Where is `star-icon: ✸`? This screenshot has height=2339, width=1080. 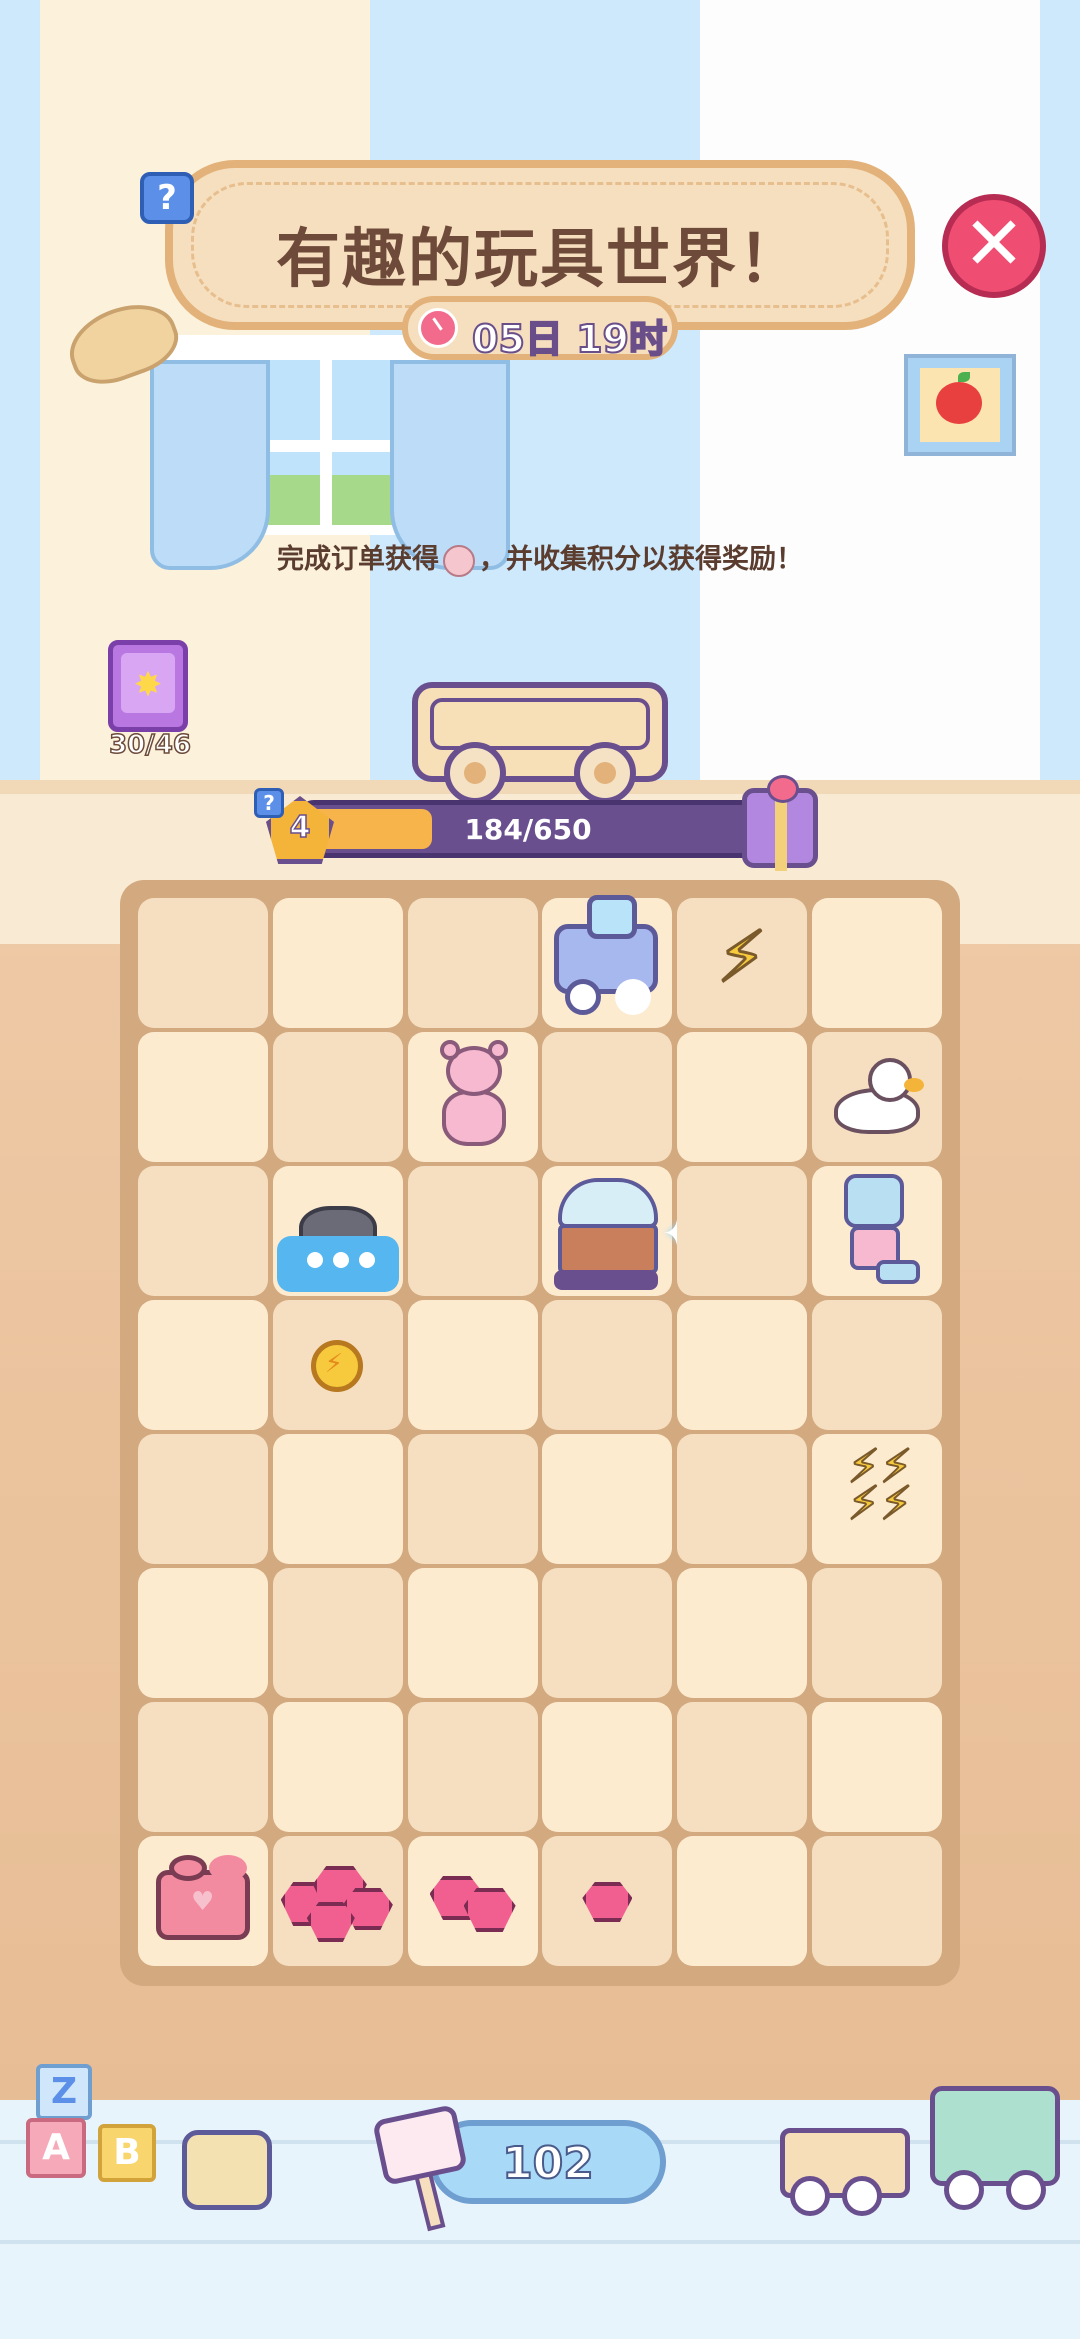
star-icon: ✸ is located at coordinates (148, 685).